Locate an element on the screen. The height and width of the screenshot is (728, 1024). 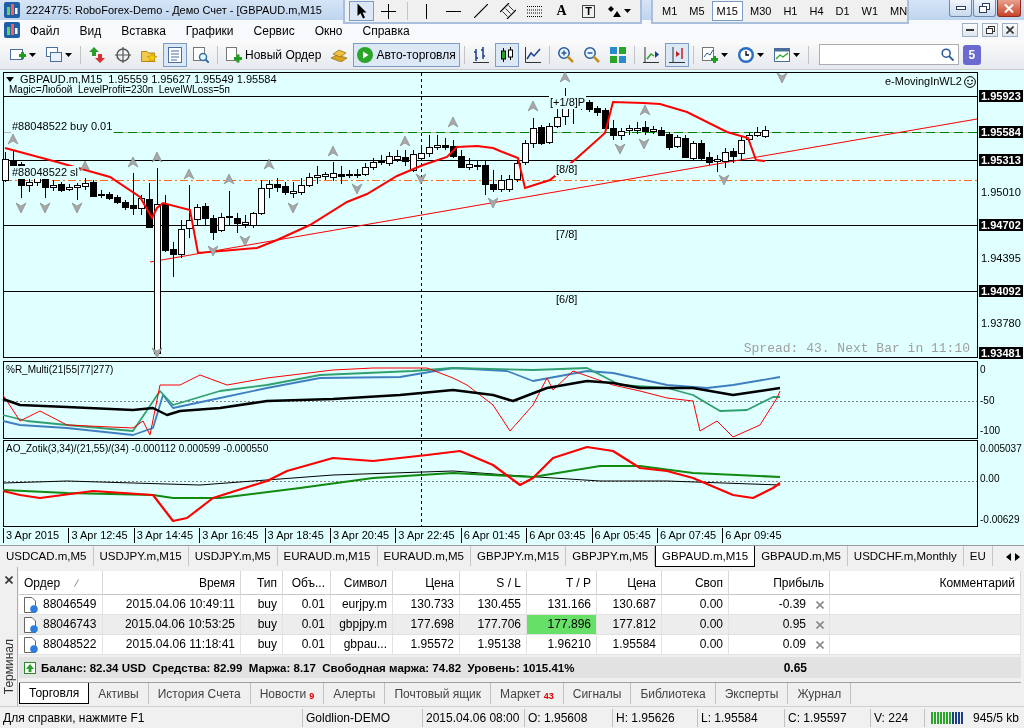
terminal-tab: Активы is located at coordinates (119, 693).